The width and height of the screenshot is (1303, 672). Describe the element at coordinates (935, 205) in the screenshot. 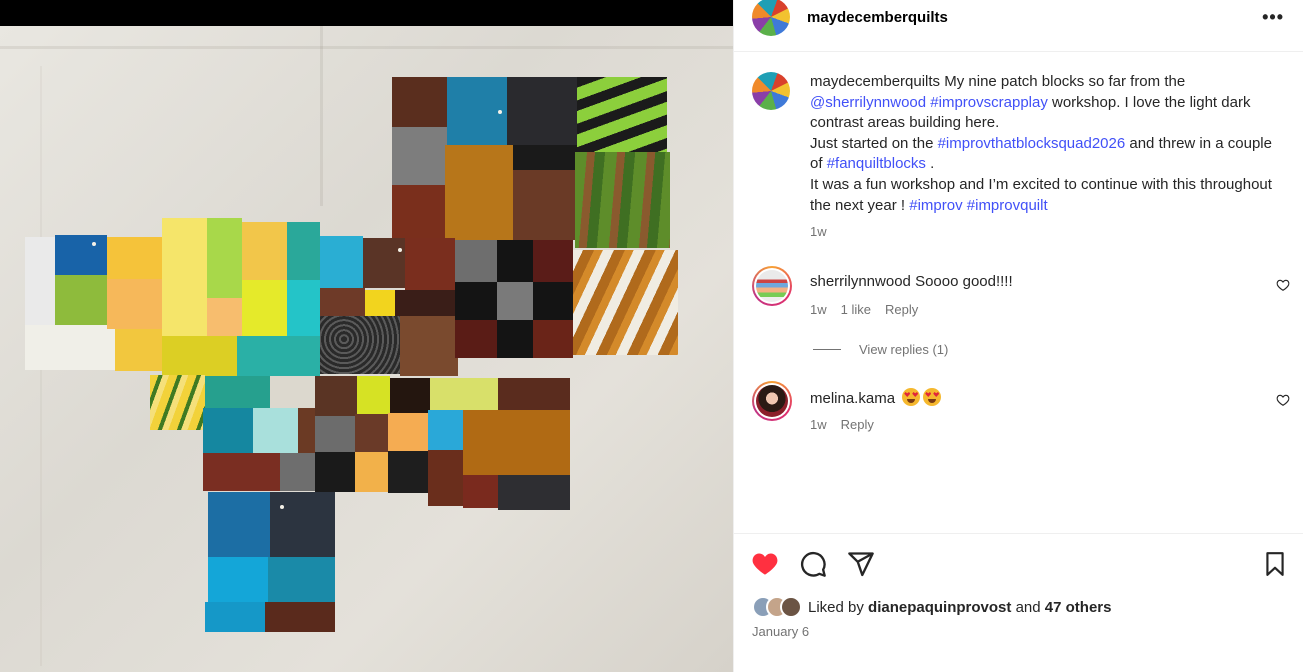

I see `hashtag-improv: #improv` at that location.